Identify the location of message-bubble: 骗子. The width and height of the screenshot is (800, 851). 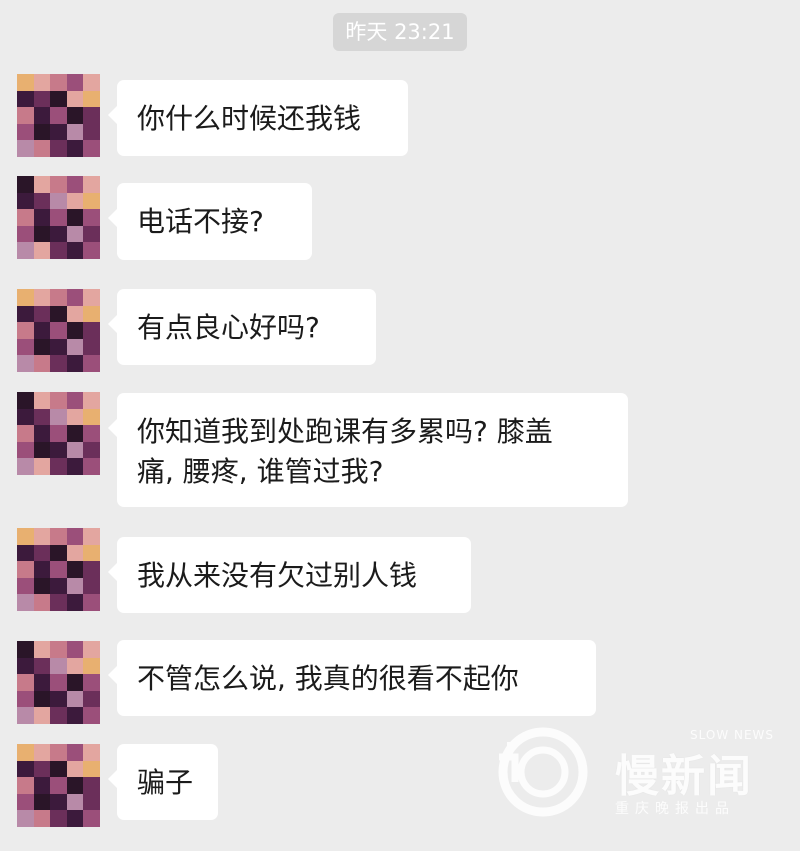
(163, 782).